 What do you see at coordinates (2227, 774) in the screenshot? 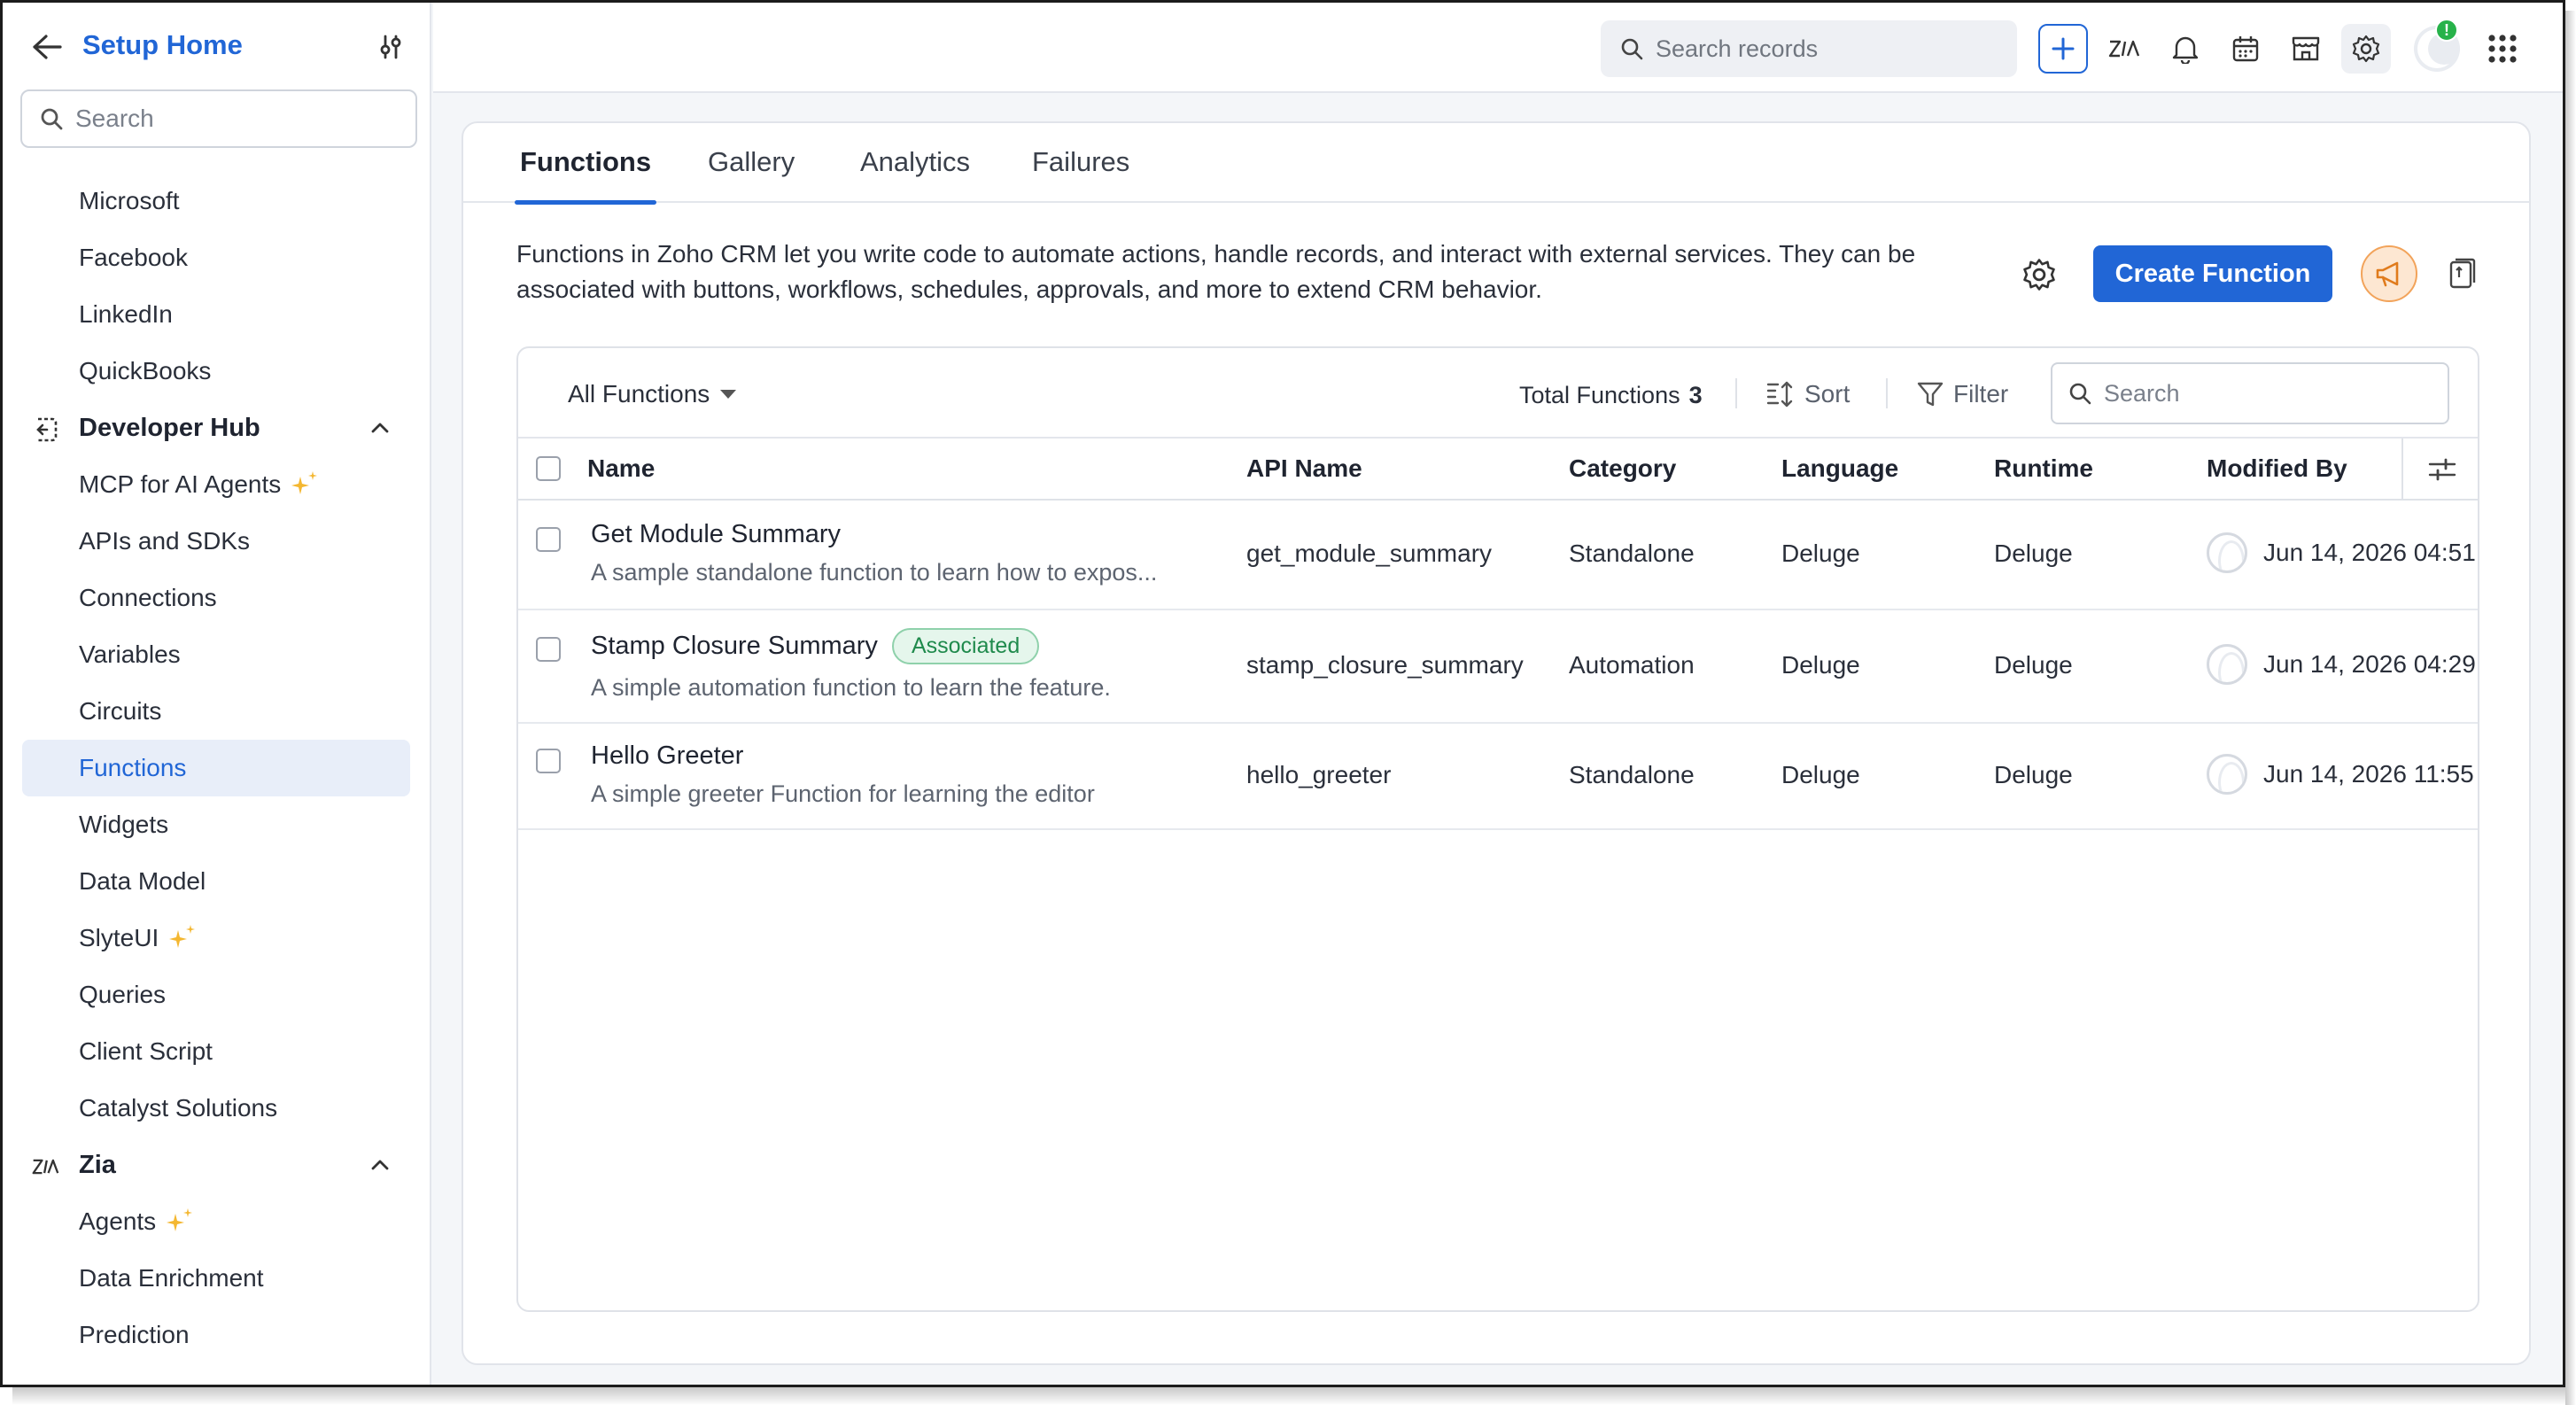
I see `avatar` at bounding box center [2227, 774].